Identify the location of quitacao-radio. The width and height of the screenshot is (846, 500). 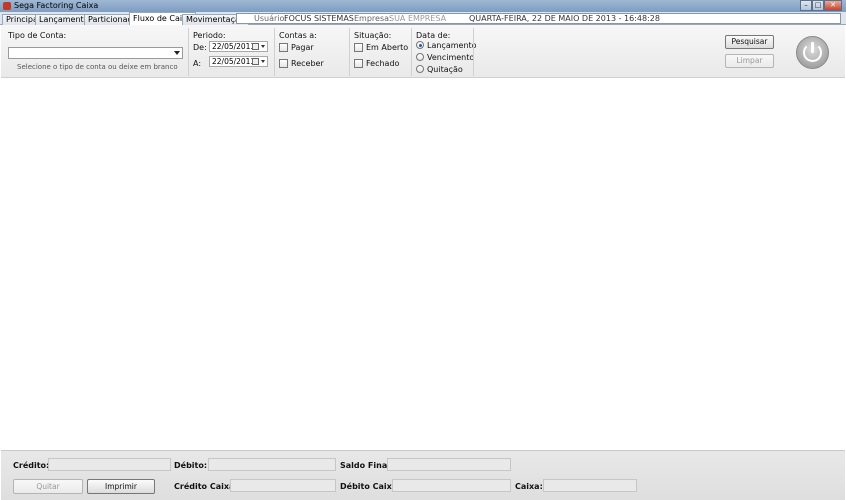
(420, 69).